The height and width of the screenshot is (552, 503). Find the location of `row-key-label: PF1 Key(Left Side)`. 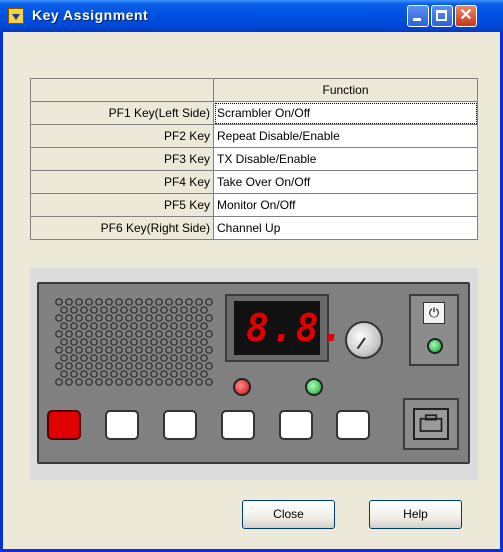

row-key-label: PF1 Key(Left Side) is located at coordinates (122, 113).